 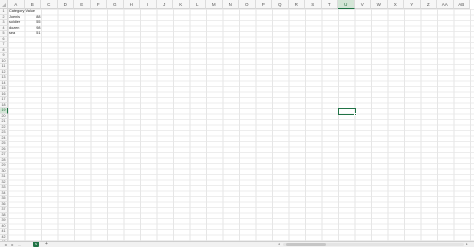 I want to click on next-sheet-button: ▸, so click(x=12, y=244).